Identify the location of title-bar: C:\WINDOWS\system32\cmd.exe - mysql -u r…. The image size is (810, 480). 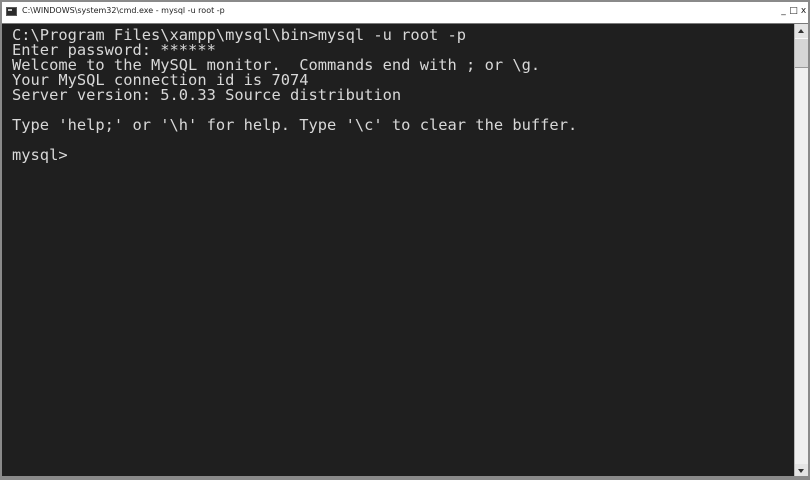
(405, 13).